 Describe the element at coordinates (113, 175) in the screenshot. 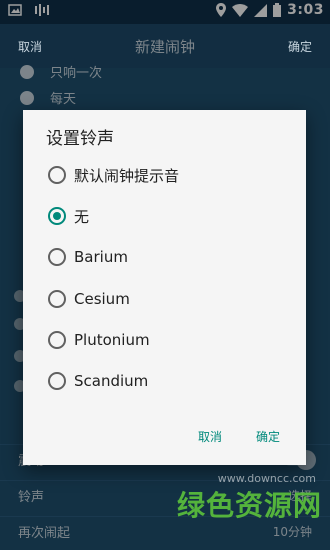

I see `ringtone-option-default: 默认闹钟提示音` at that location.